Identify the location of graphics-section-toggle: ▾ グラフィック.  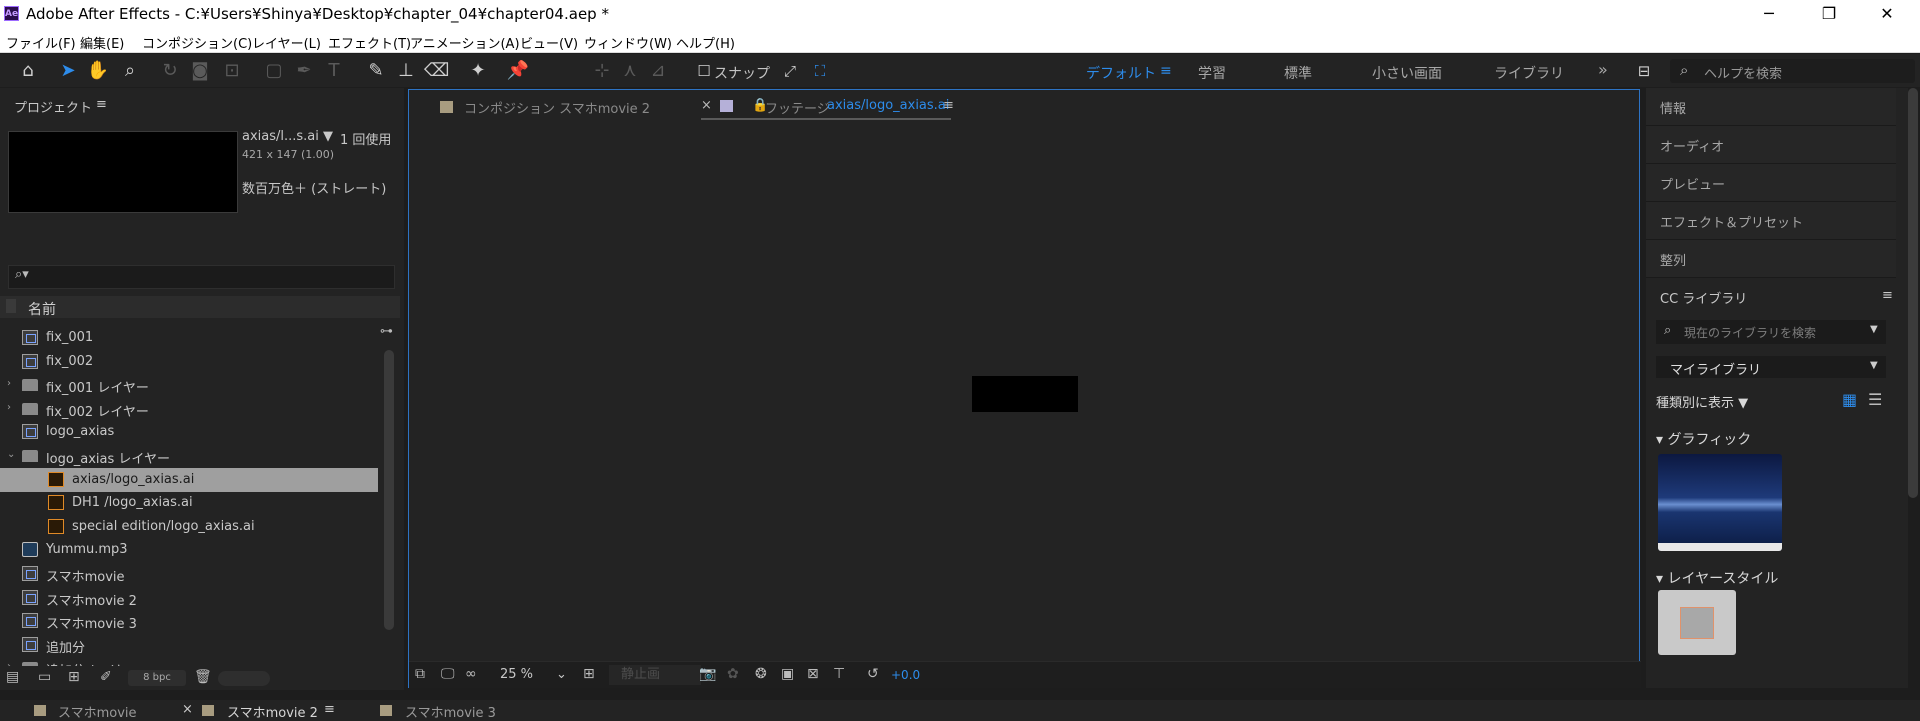
(1703, 439).